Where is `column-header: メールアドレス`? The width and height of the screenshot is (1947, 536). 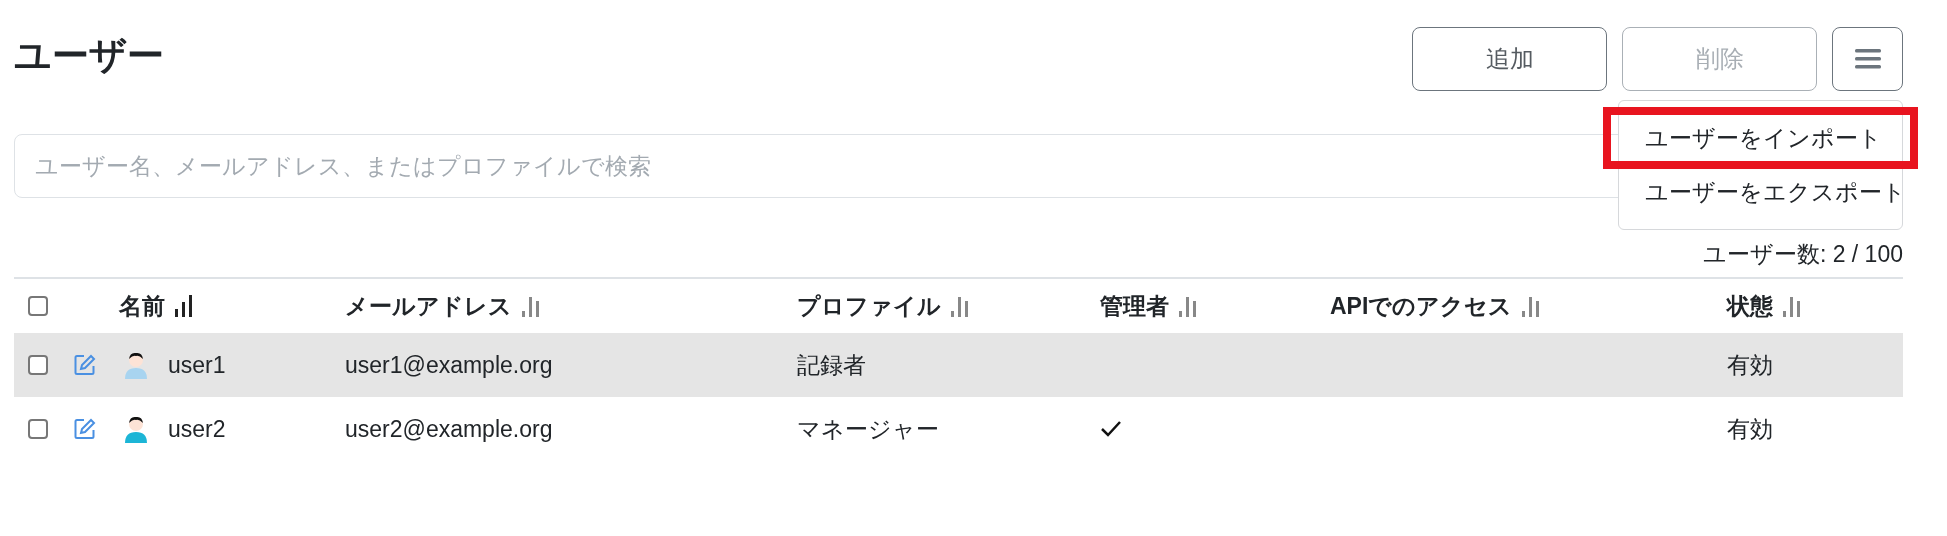
column-header: メールアドレス is located at coordinates (428, 306).